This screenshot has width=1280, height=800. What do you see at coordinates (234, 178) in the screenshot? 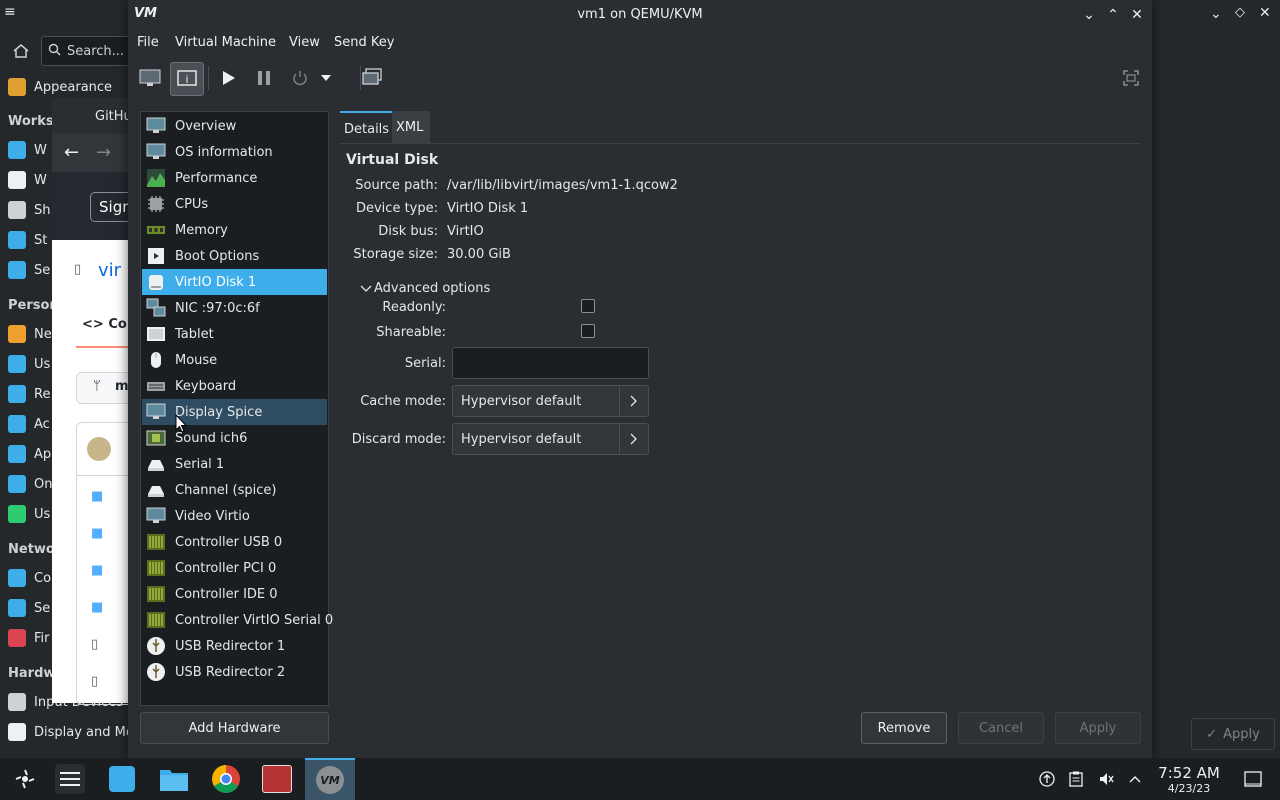
I see `hardware-list-item: Performance` at bounding box center [234, 178].